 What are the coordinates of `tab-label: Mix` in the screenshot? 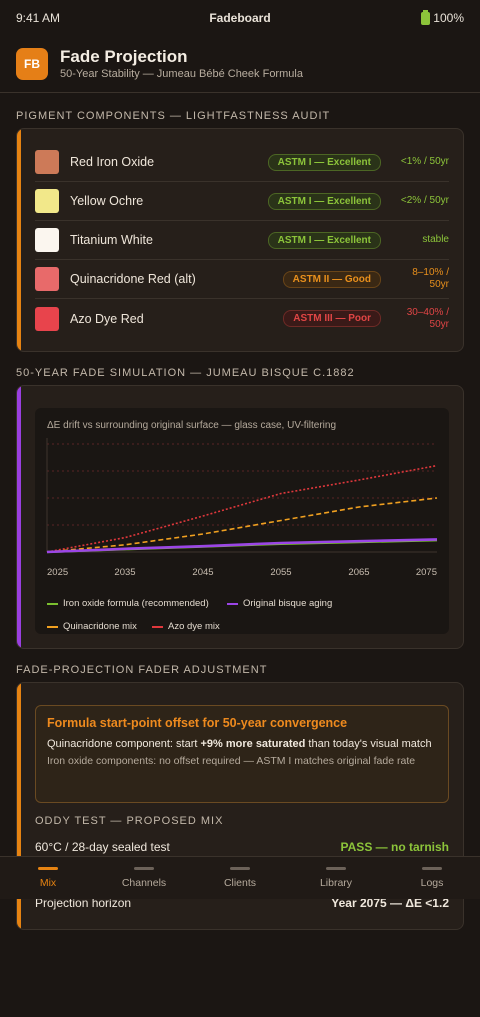 It's located at (48, 883).